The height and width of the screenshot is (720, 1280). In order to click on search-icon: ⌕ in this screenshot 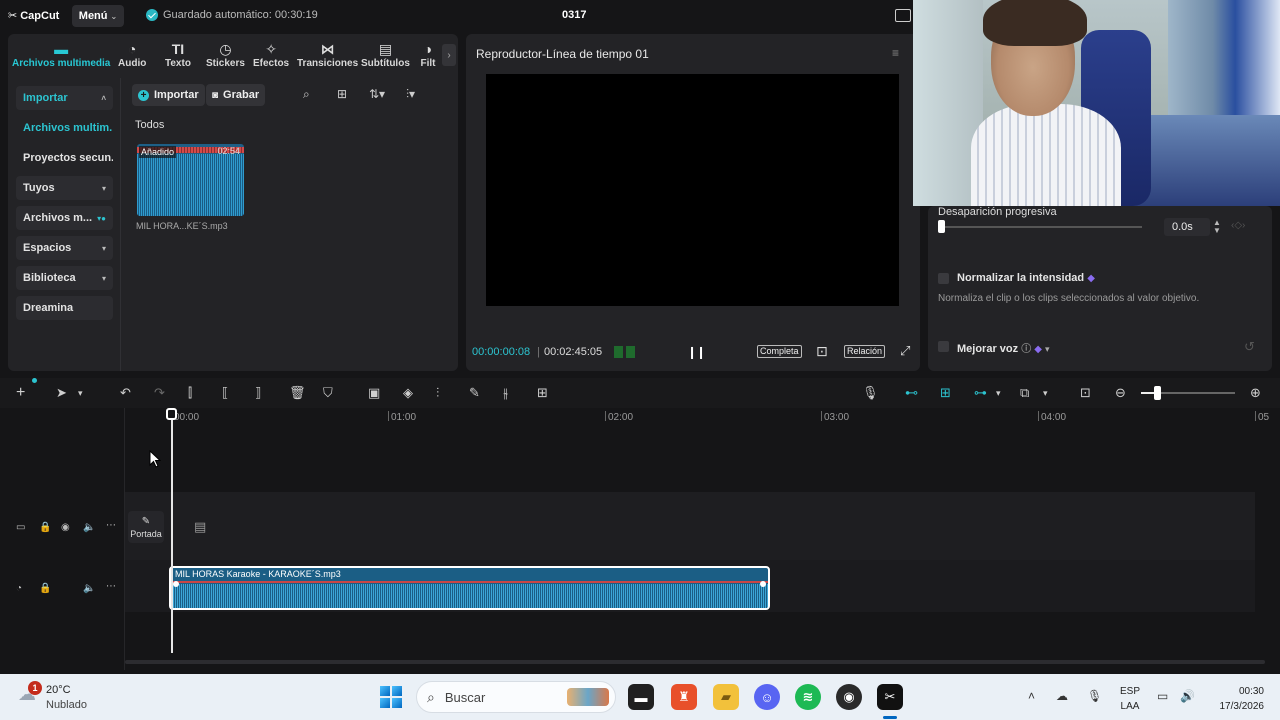, I will do `click(306, 94)`.